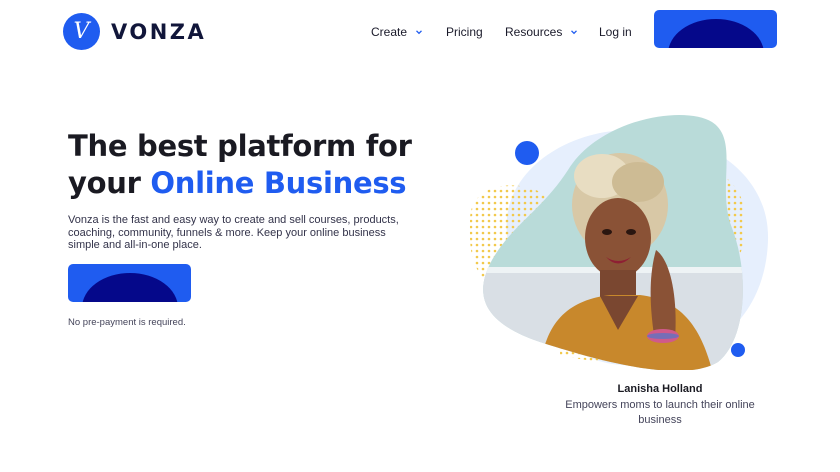 The image size is (840, 472). Describe the element at coordinates (527, 153) in the screenshot. I see `accent-dot-large` at that location.